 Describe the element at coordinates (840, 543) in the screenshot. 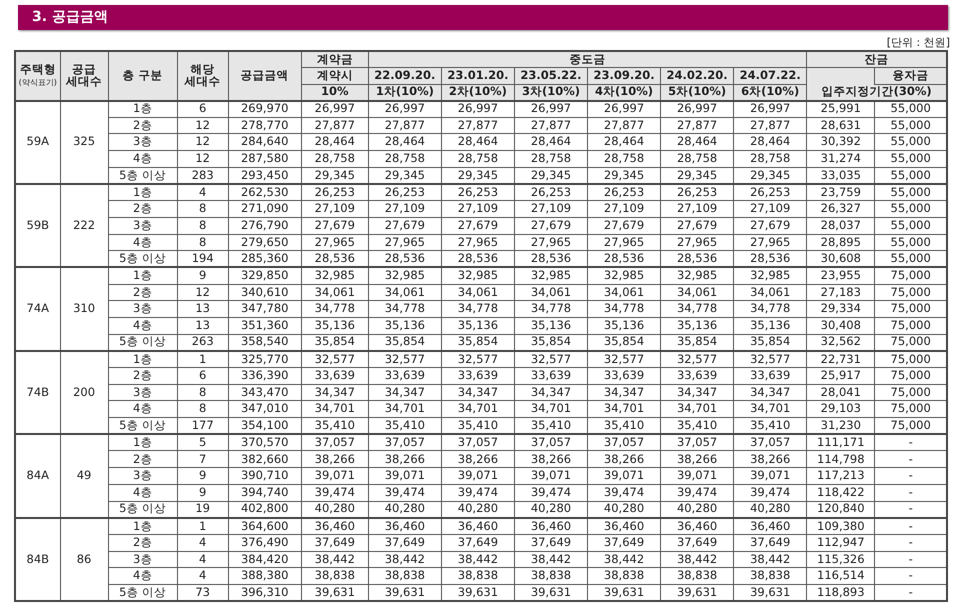

I see `table-cell: 112,947` at that location.